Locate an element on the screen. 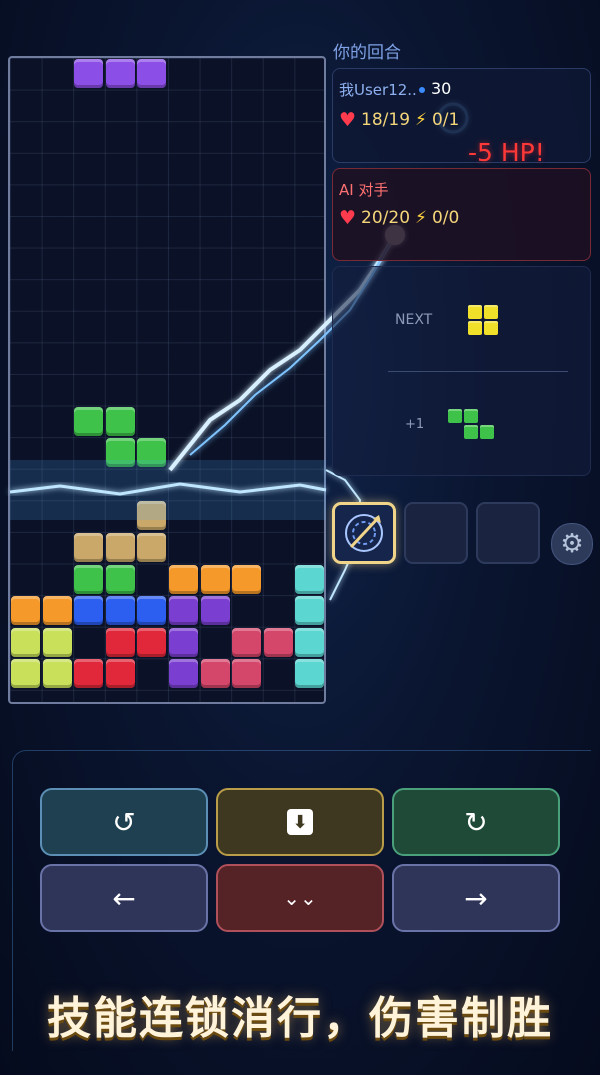  skill-sword-icon is located at coordinates (364, 533).